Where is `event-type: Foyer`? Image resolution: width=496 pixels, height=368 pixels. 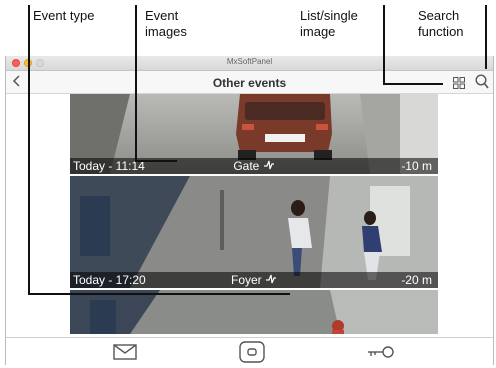
event-type: Foyer is located at coordinates (254, 280).